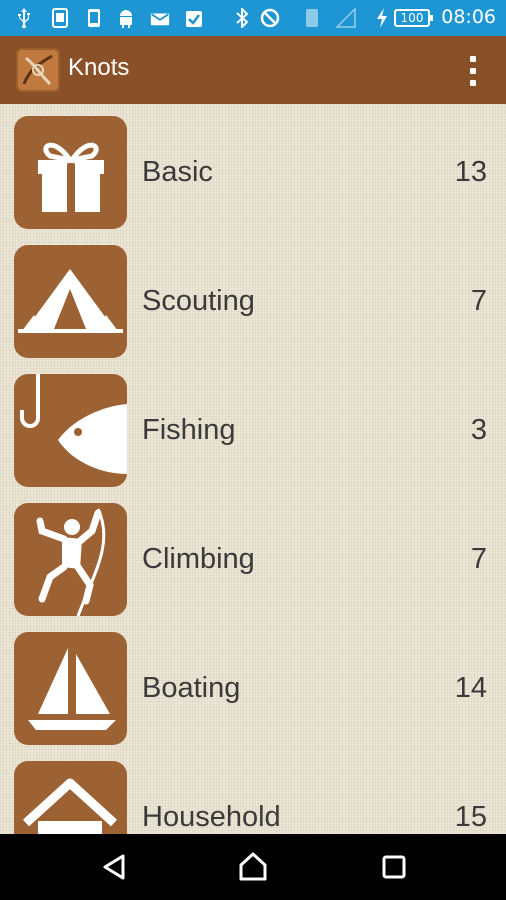  Describe the element at coordinates (70, 430) in the screenshot. I see `fish-hook-icon` at that location.